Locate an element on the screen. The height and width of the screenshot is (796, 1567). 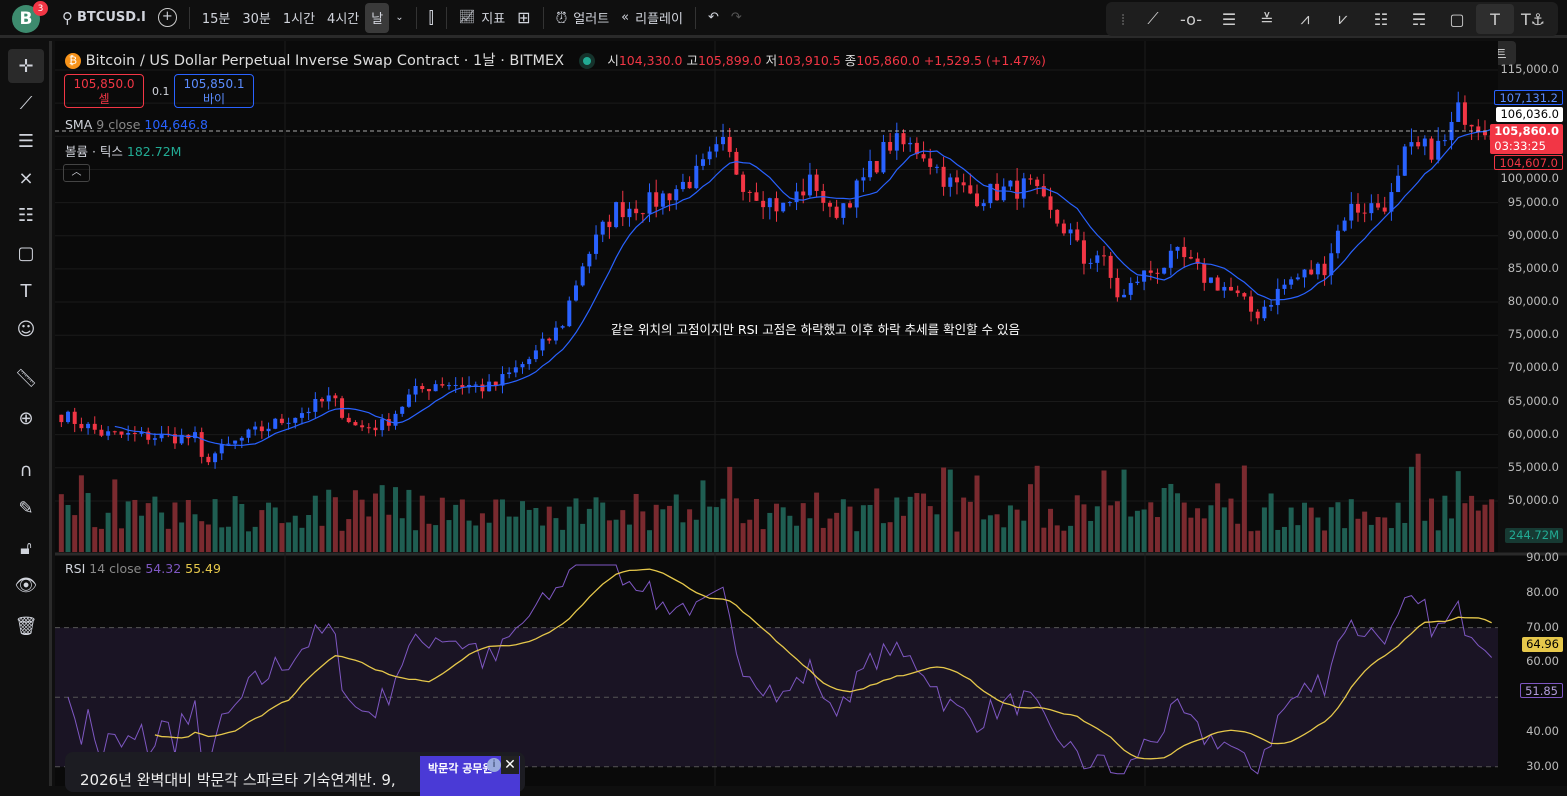
ruler-icon: 📏︎ is located at coordinates (26, 378).